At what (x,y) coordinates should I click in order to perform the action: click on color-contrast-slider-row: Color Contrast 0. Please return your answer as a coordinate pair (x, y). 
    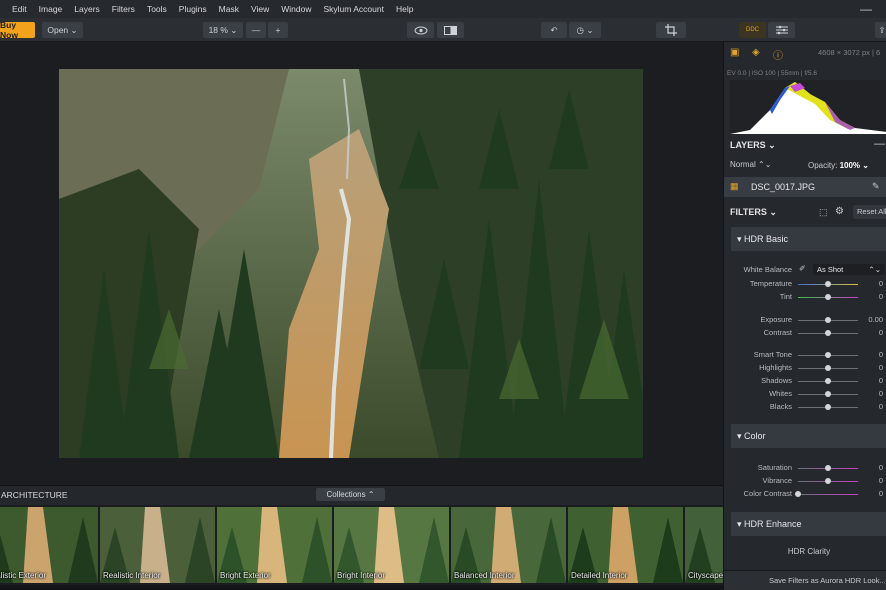
    Looking at the image, I should click on (805, 494).